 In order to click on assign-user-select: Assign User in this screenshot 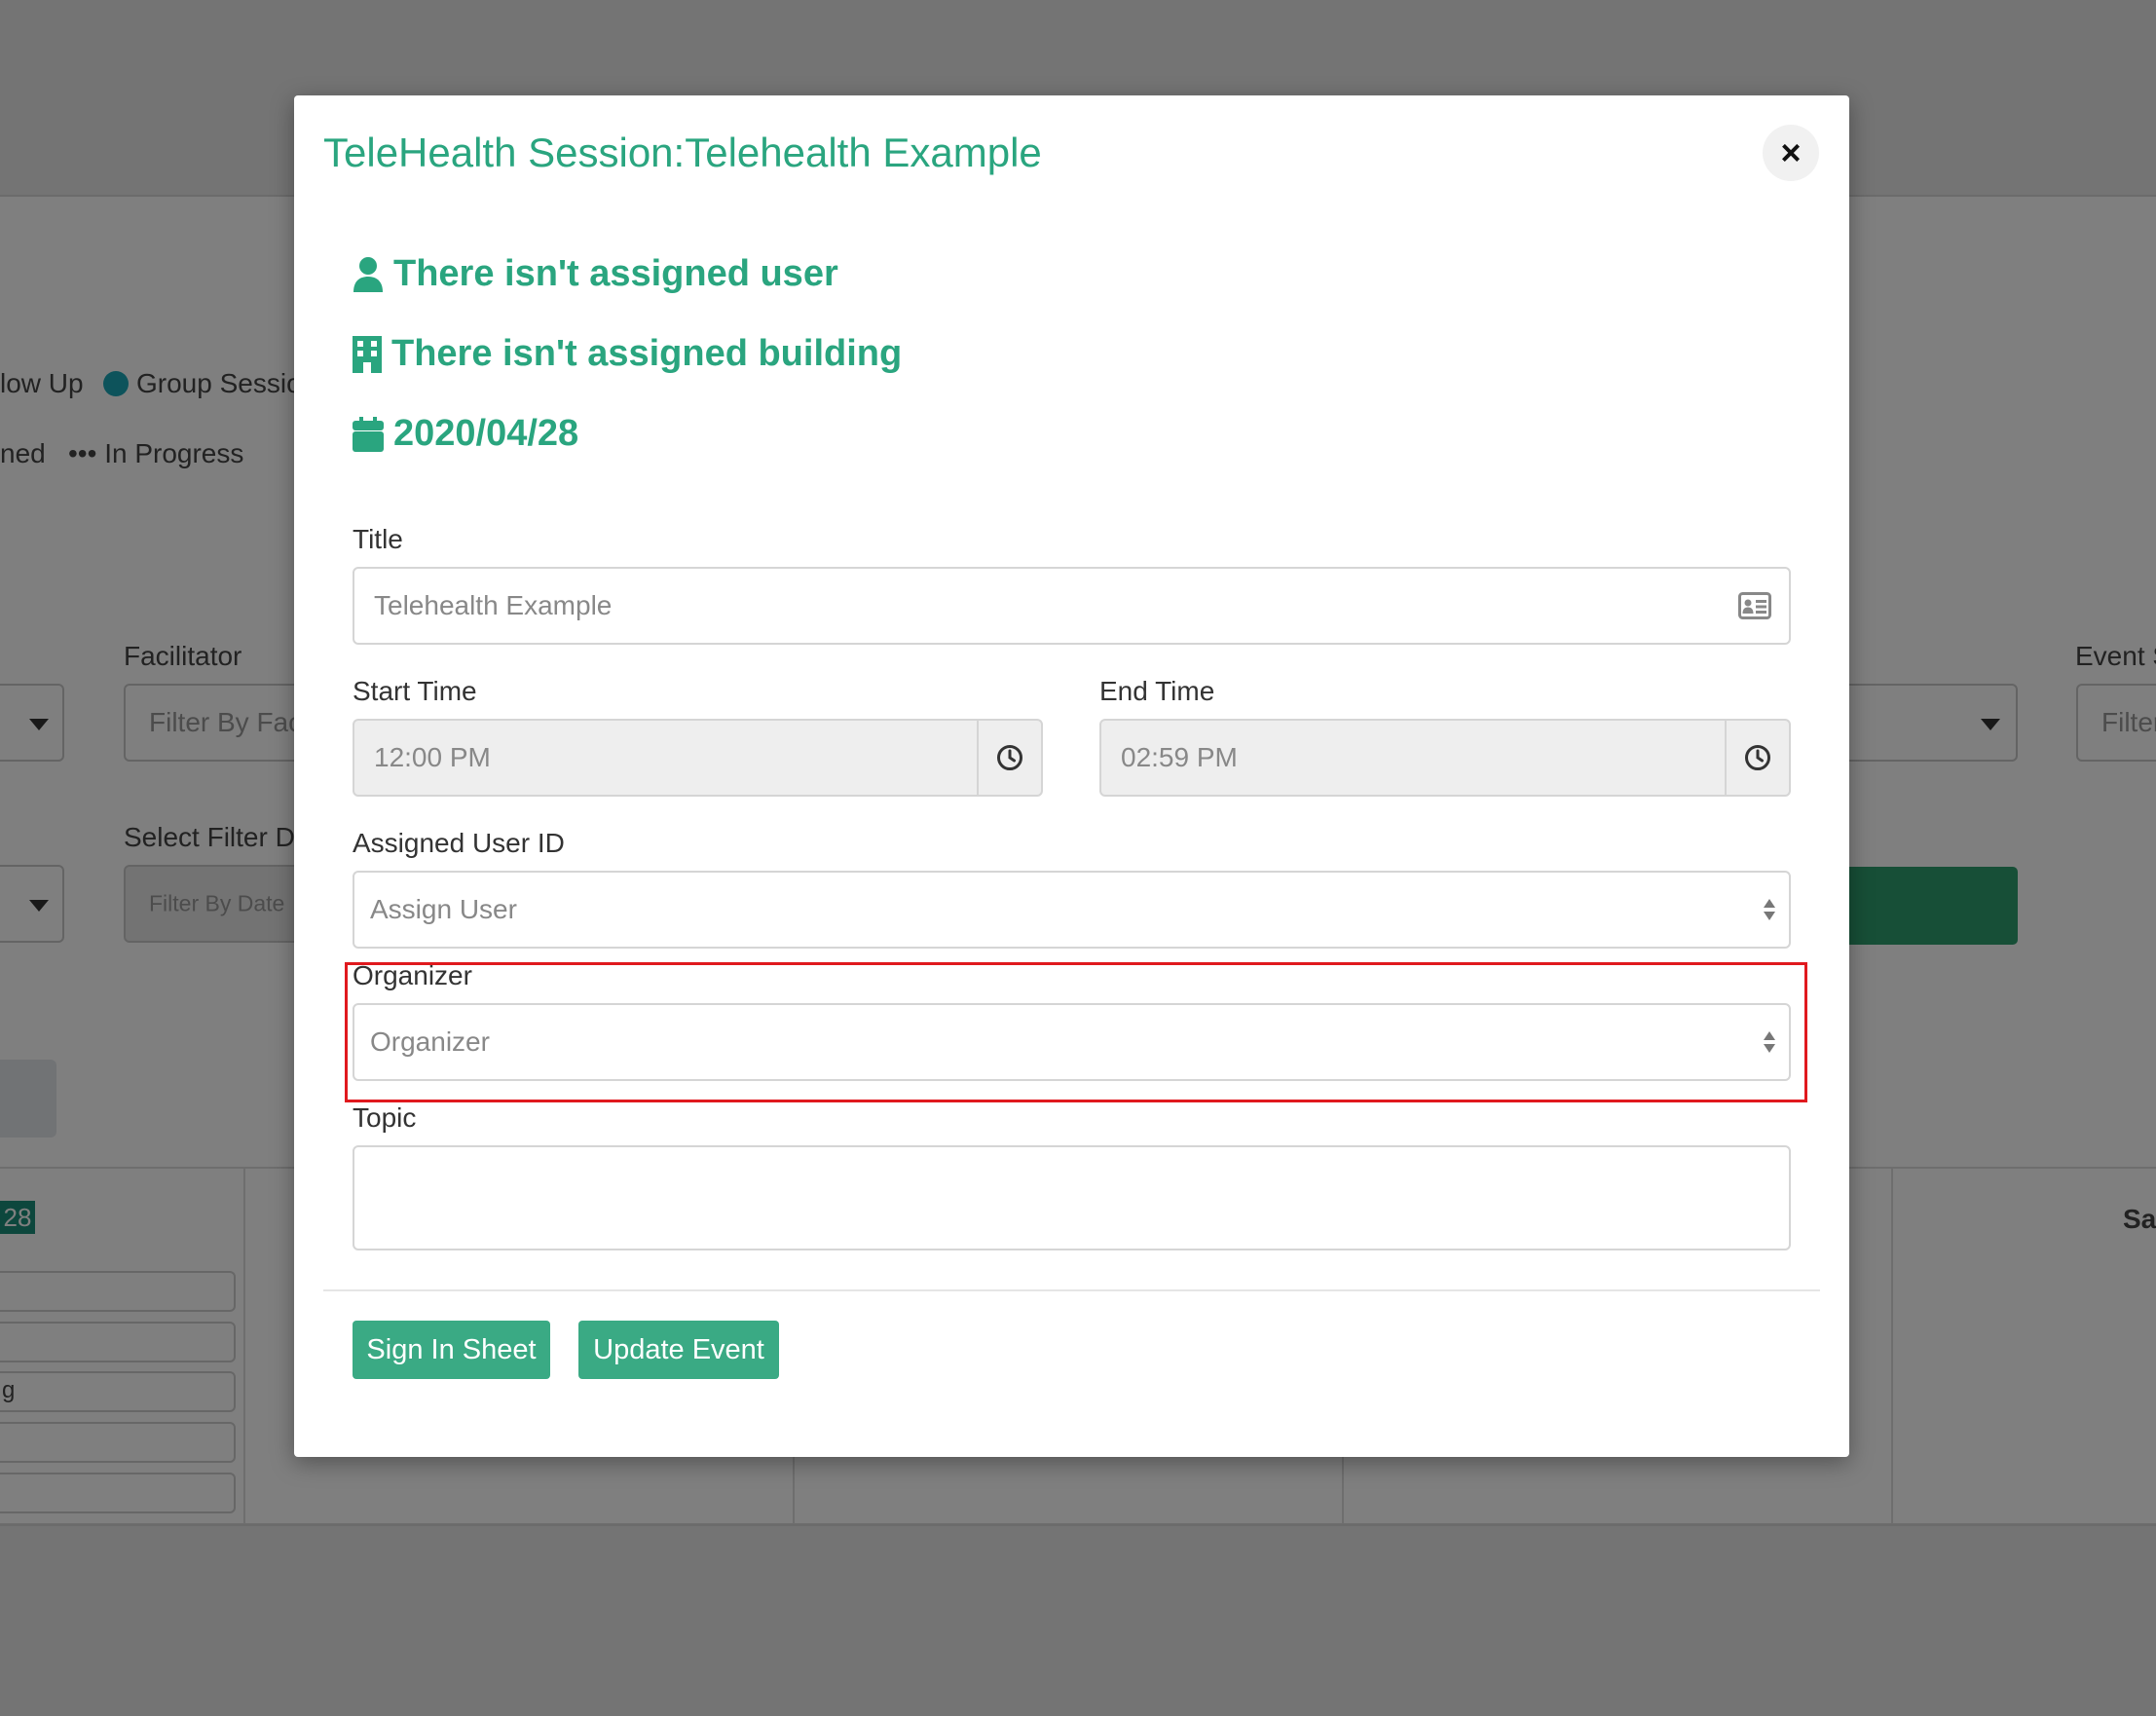, I will do `click(1072, 910)`.